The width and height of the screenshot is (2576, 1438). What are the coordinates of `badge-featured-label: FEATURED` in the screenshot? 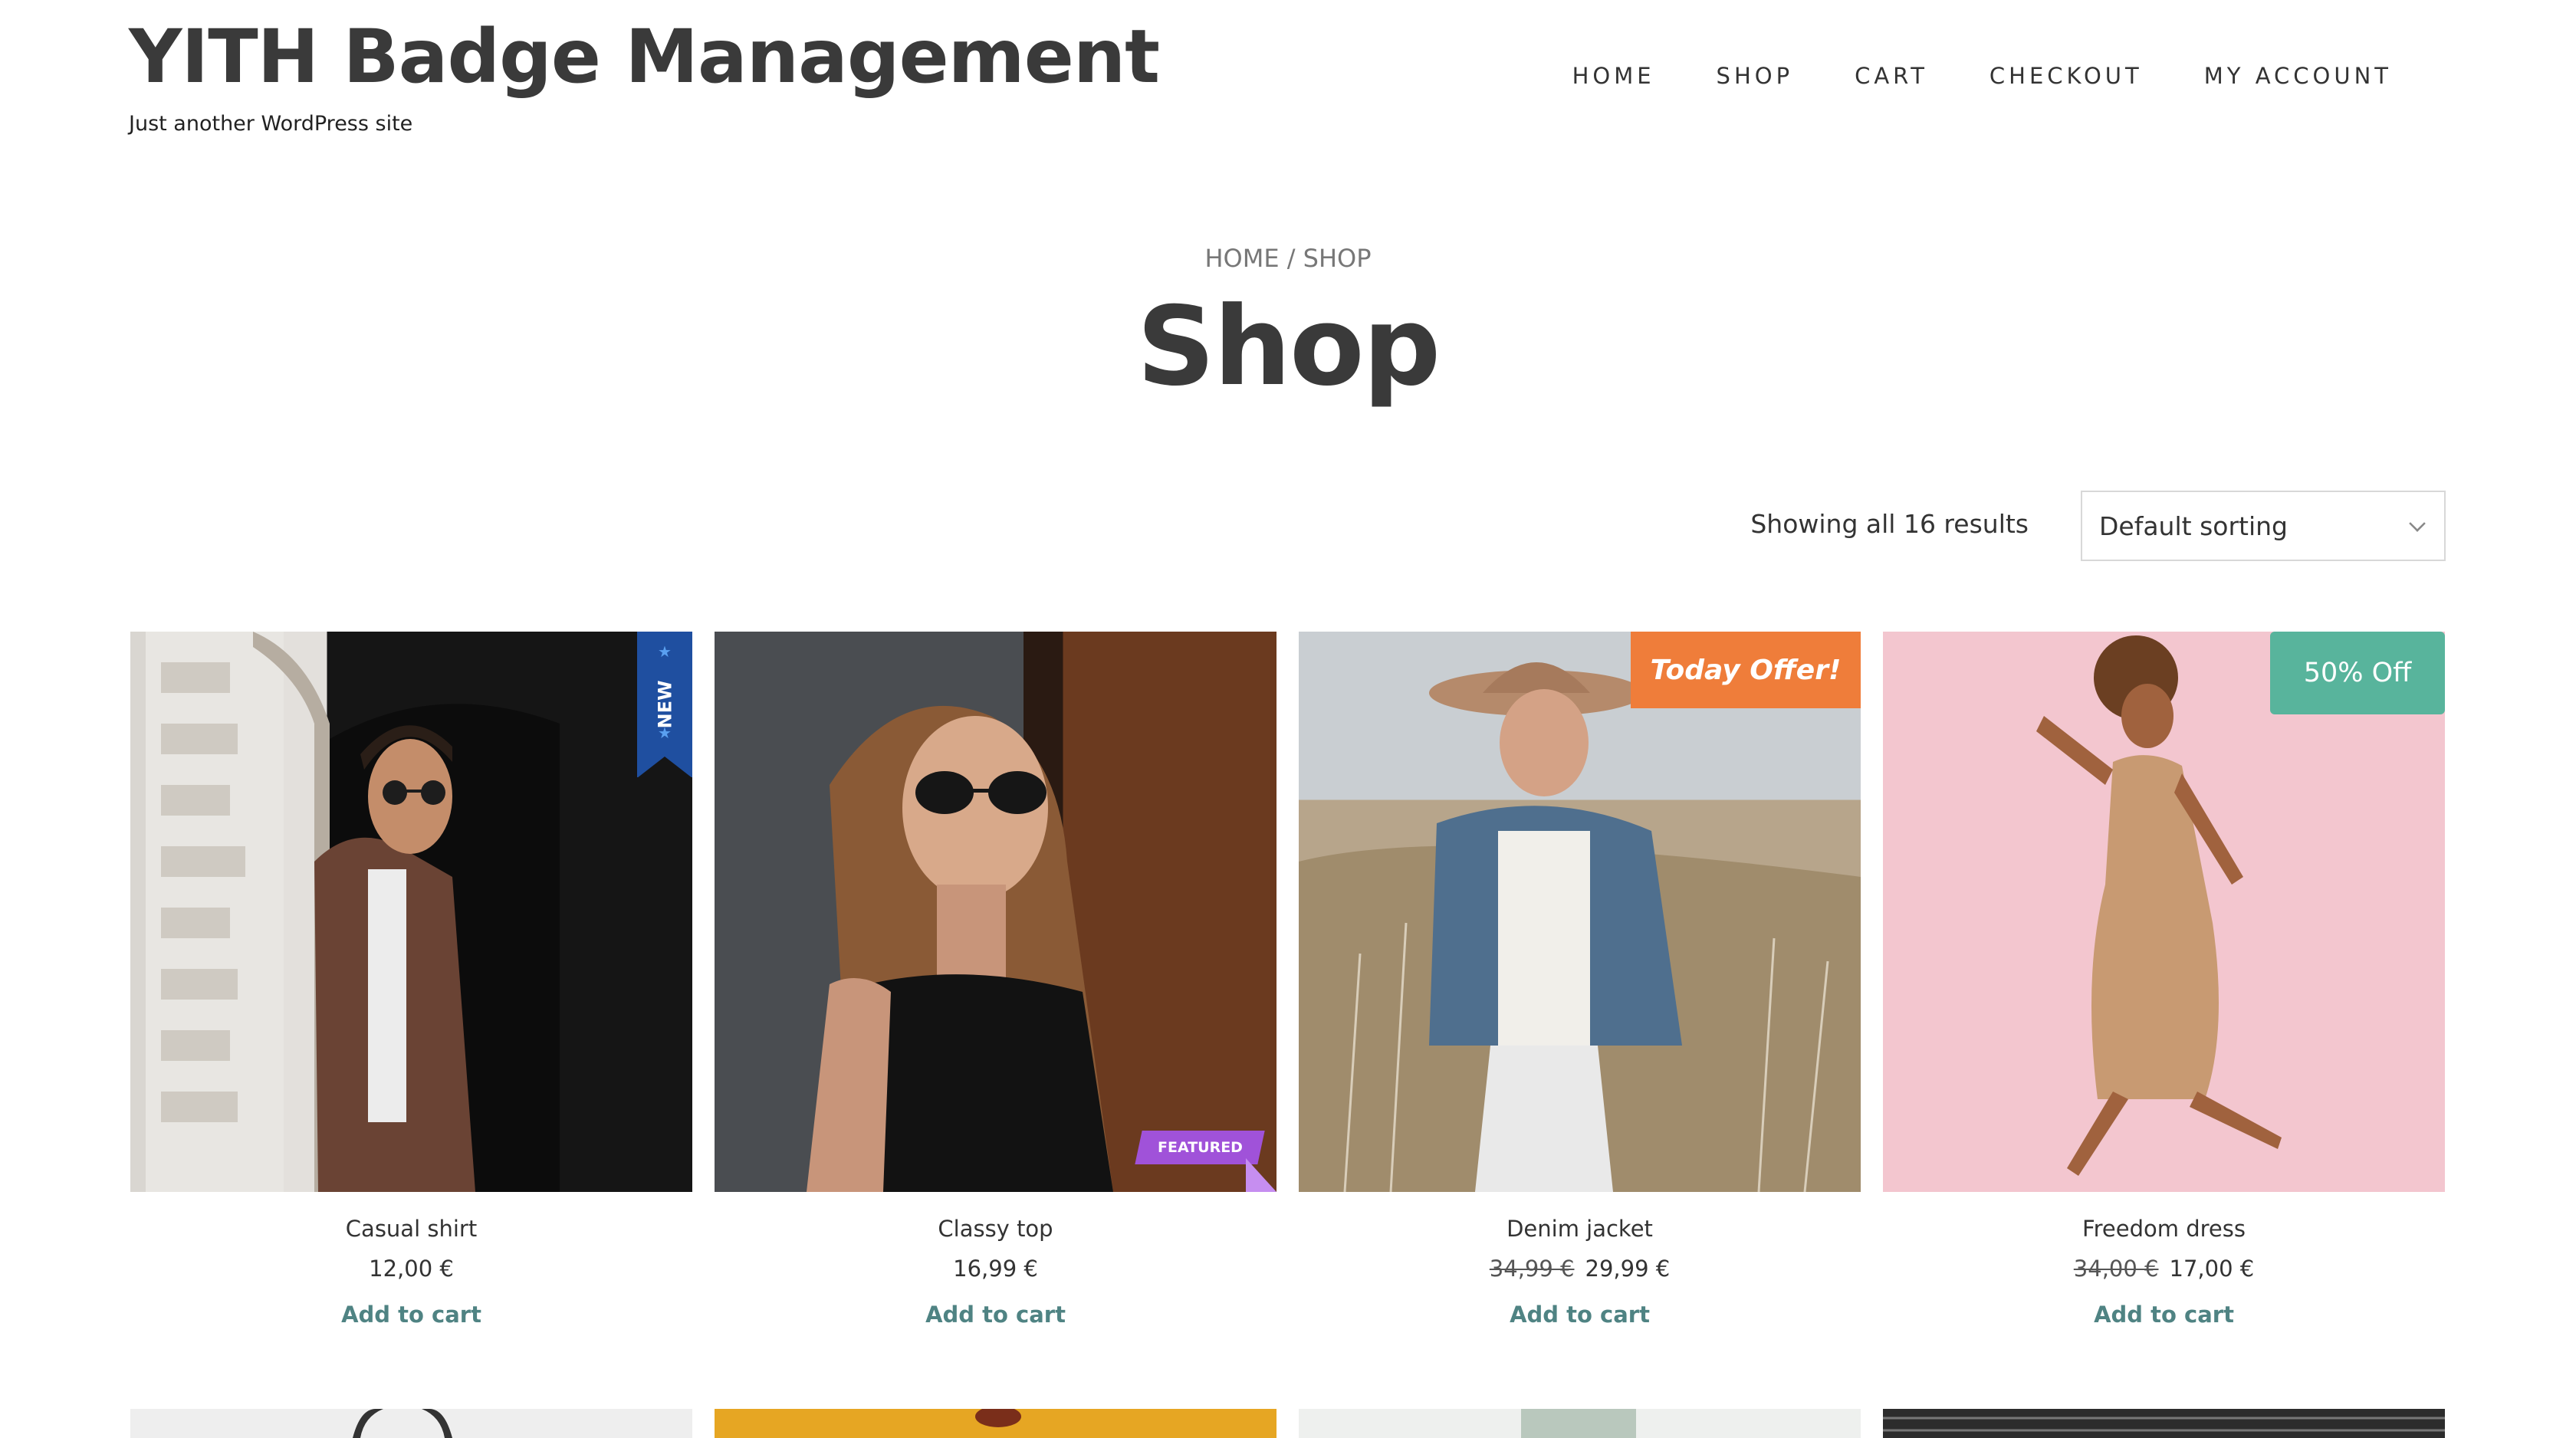 It's located at (1200, 1147).